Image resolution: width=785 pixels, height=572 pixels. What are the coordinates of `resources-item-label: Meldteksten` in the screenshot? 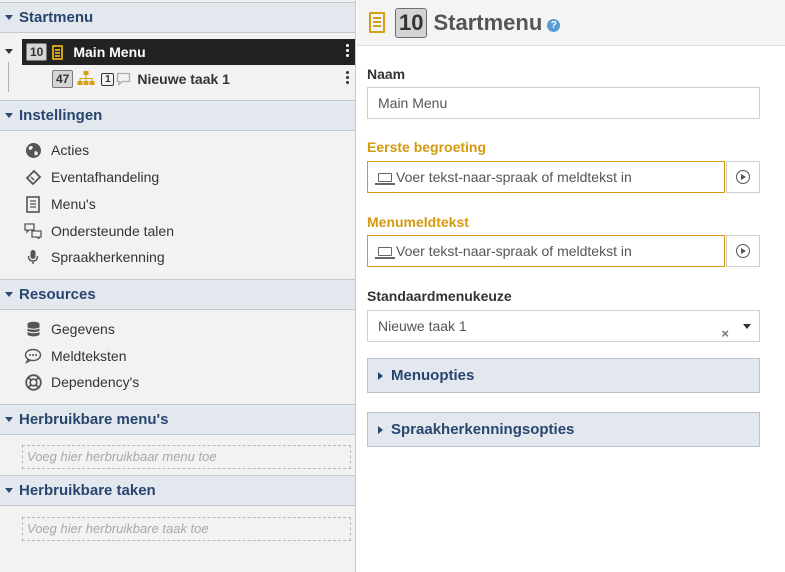 It's located at (89, 356).